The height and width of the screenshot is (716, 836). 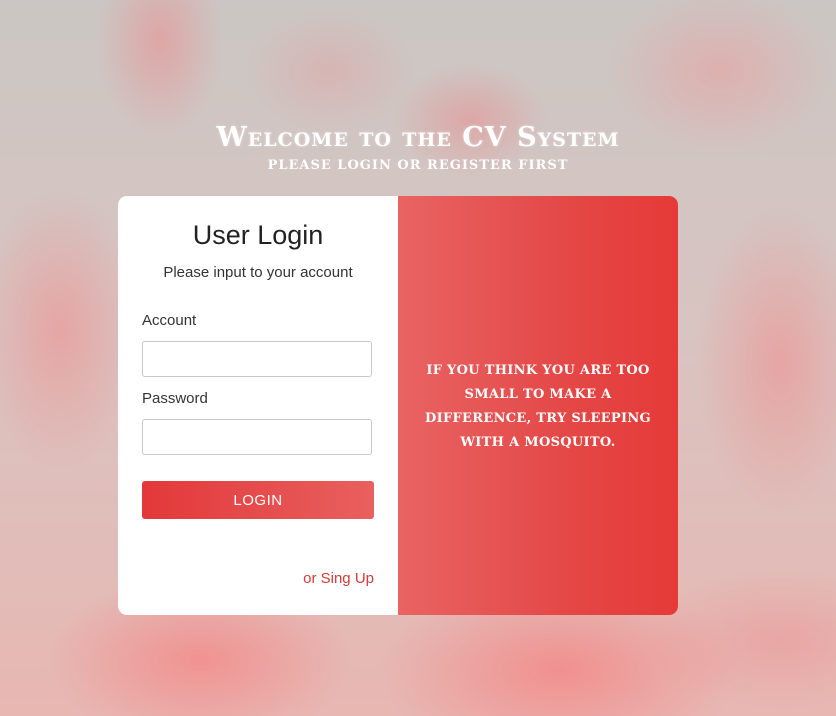 What do you see at coordinates (418, 165) in the screenshot?
I see `page-subtitle: Please login or register first` at bounding box center [418, 165].